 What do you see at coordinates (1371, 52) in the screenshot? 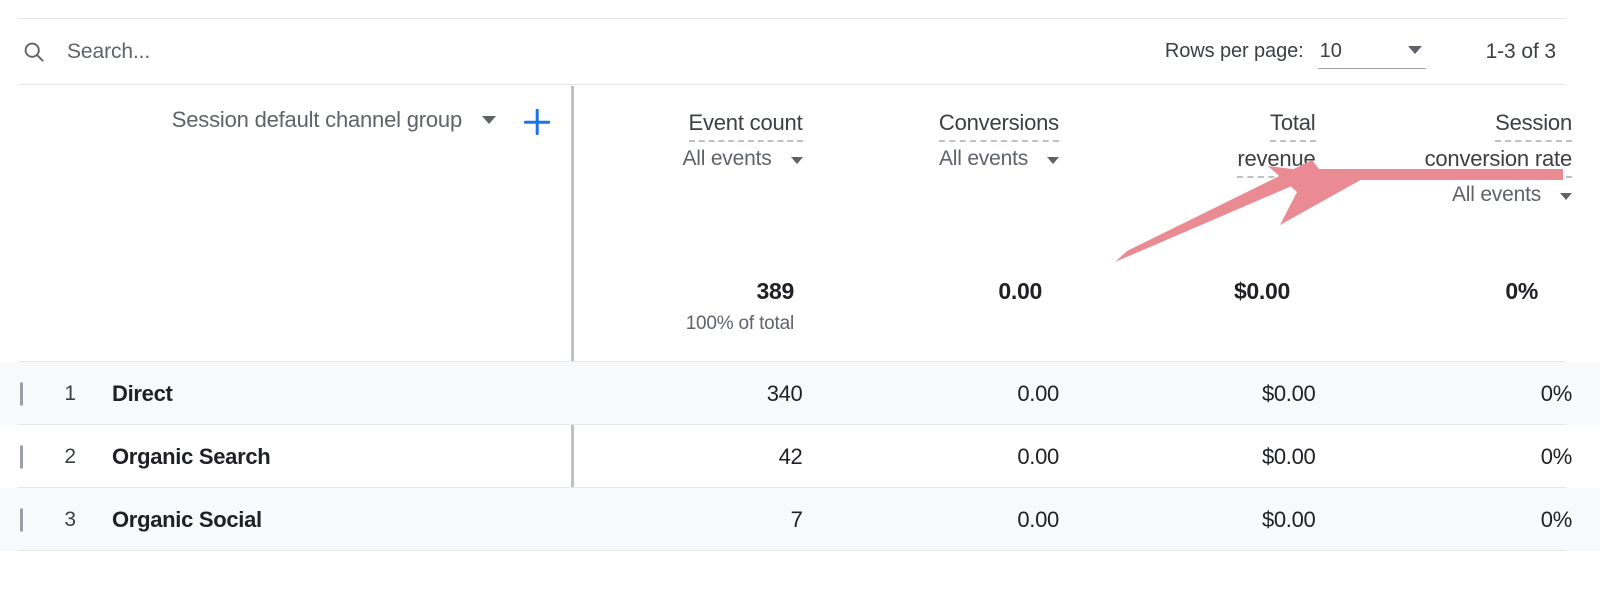
I see `rows-per-page-select: 10` at bounding box center [1371, 52].